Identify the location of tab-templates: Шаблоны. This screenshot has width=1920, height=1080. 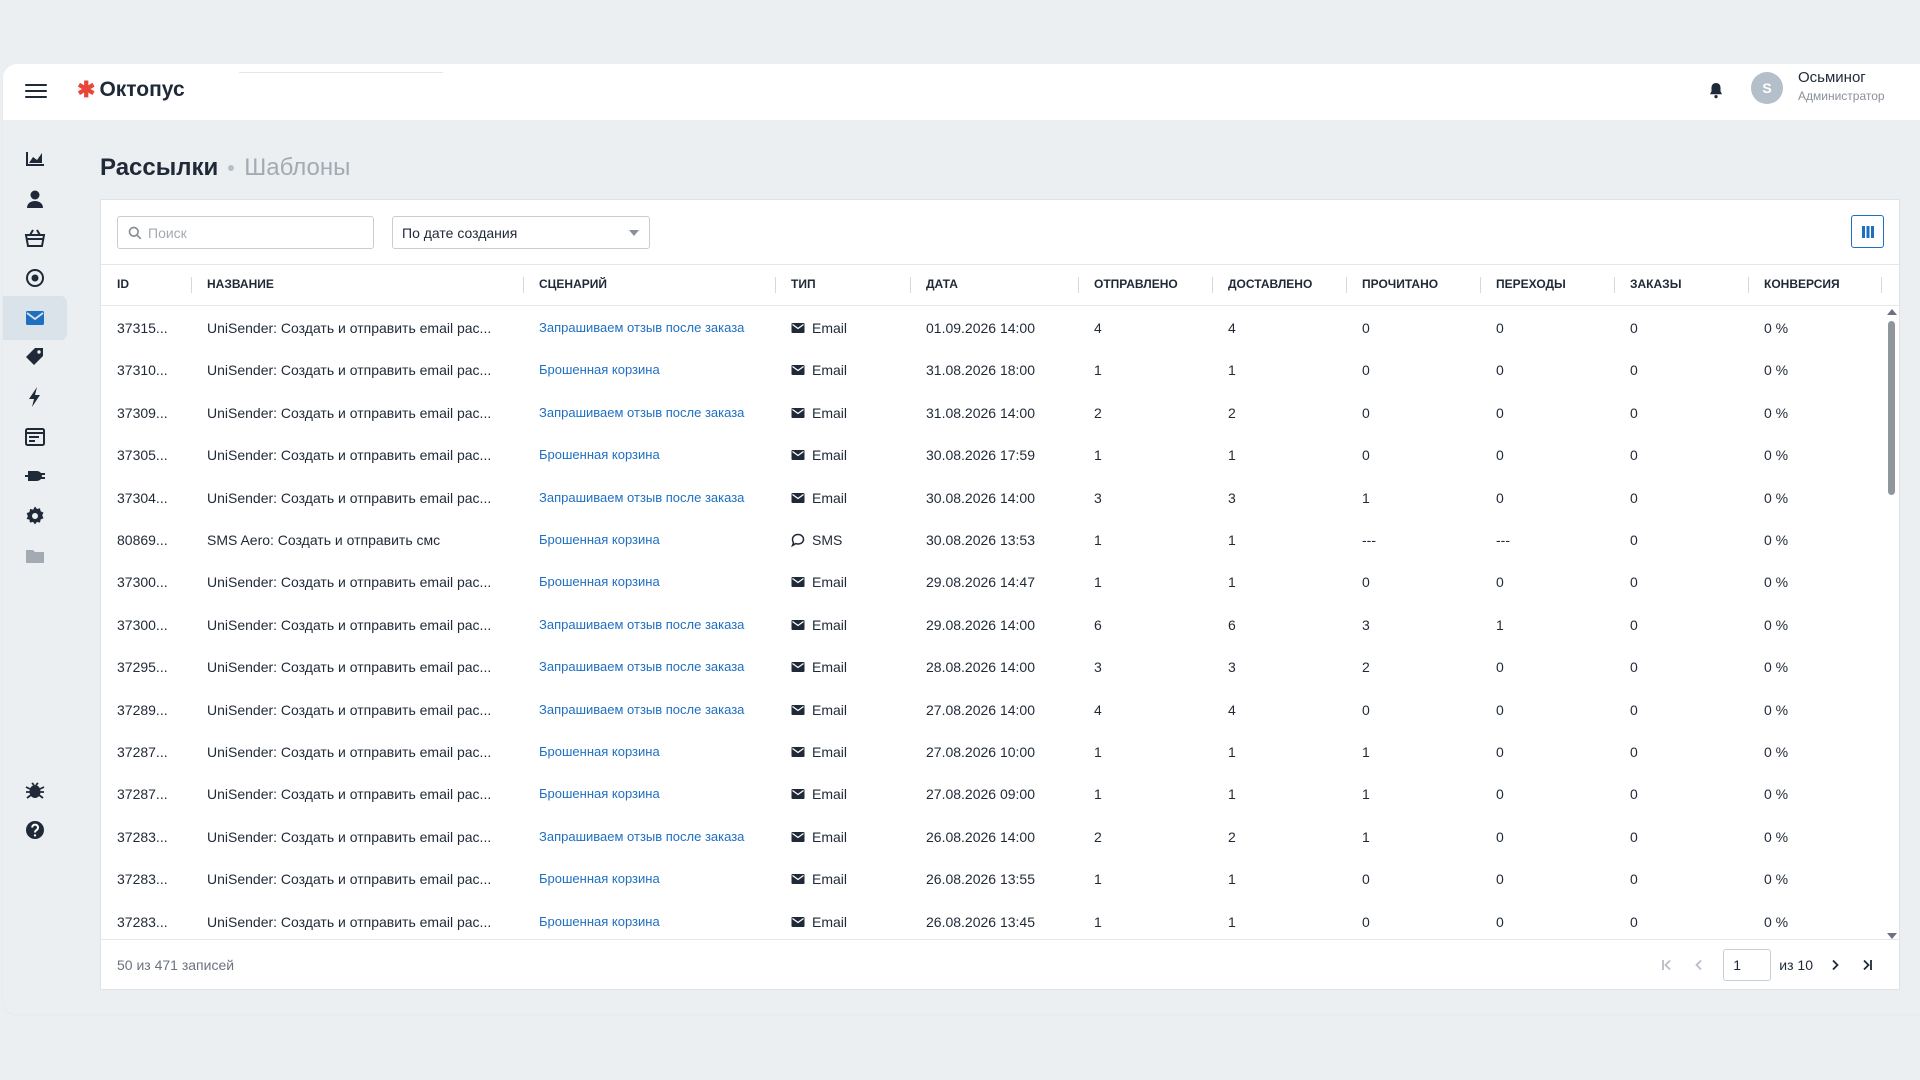
(297, 168).